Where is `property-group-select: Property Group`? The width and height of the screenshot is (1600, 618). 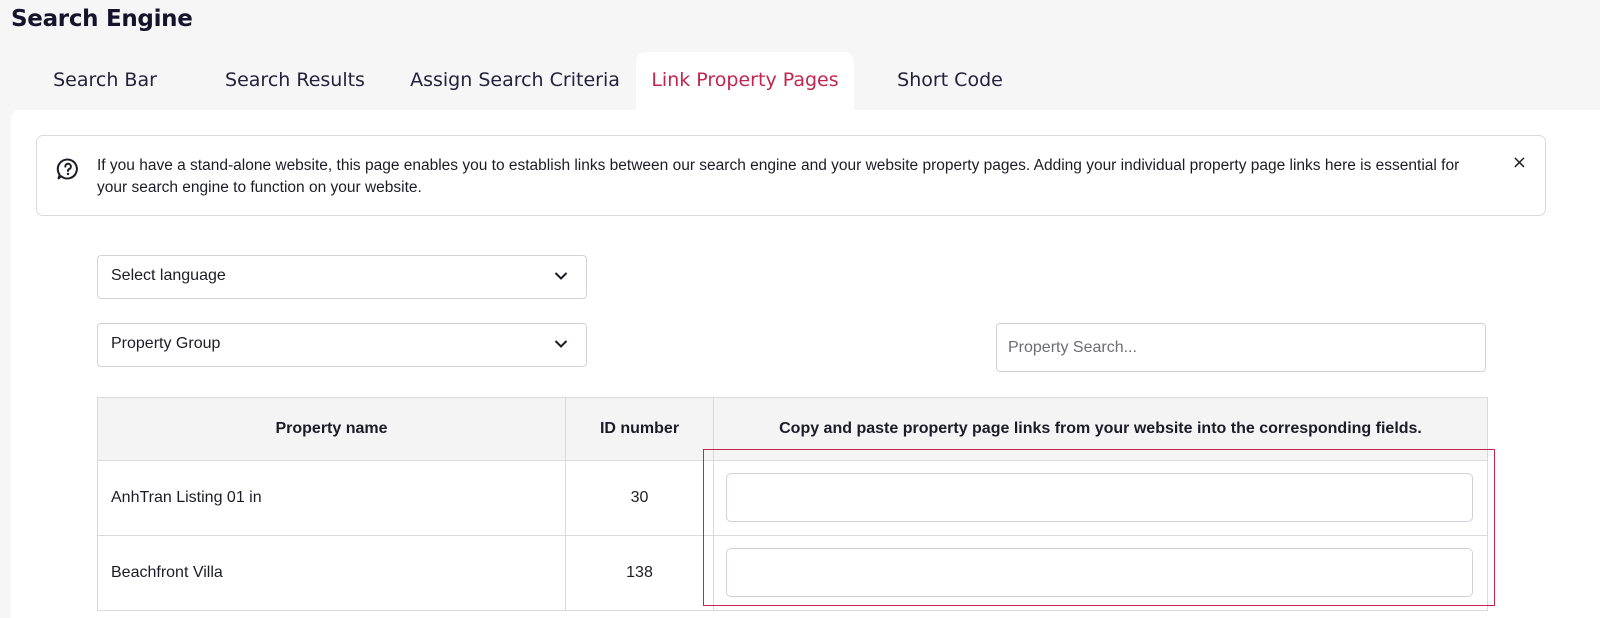
property-group-select: Property Group is located at coordinates (342, 345).